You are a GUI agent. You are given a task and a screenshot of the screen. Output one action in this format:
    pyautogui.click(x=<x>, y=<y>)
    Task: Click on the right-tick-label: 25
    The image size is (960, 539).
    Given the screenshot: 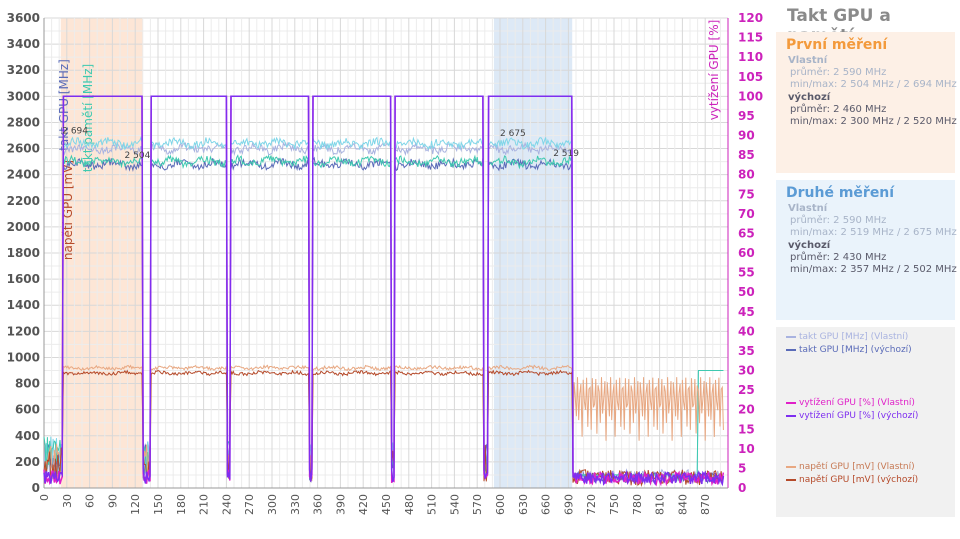 What is the action you would take?
    pyautogui.click(x=746, y=390)
    